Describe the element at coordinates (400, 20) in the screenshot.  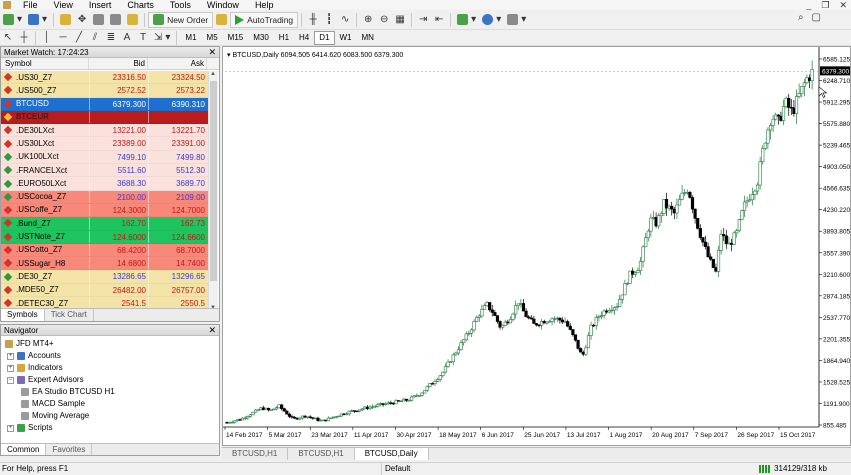
I see `tile-windows-button: ▦` at that location.